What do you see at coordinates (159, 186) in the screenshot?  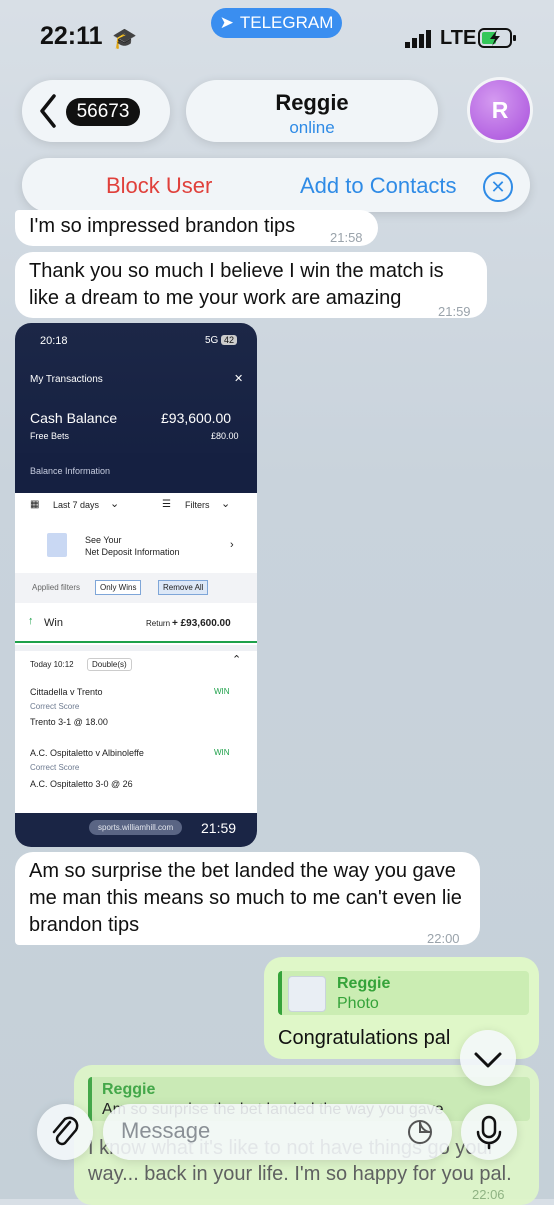 I see `block-user-button: Block User` at bounding box center [159, 186].